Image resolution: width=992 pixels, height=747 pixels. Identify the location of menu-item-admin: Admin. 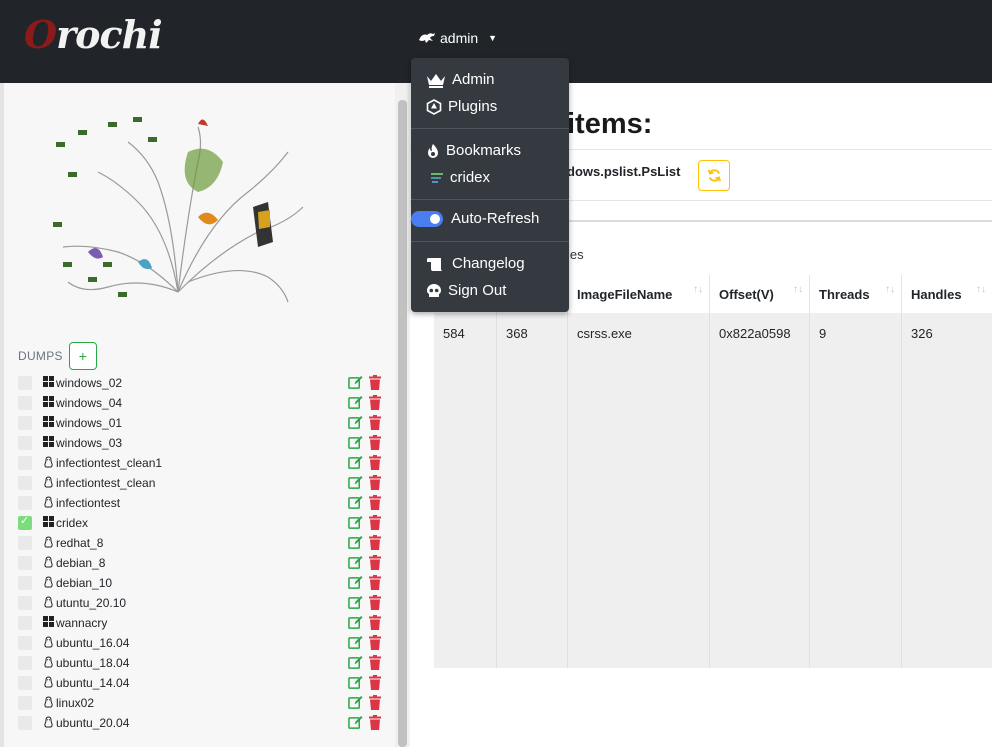
(460, 79).